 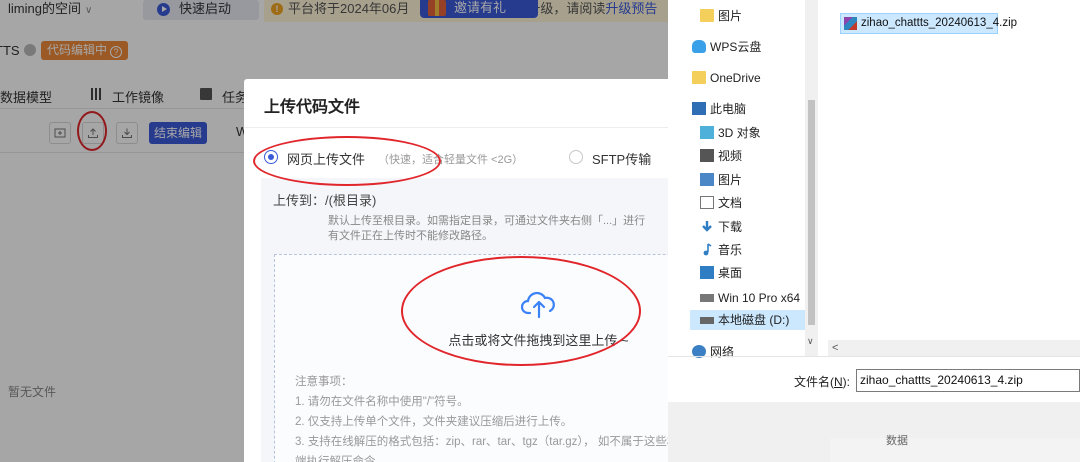 I want to click on horizontal-scrollbar: <, so click(x=954, y=348).